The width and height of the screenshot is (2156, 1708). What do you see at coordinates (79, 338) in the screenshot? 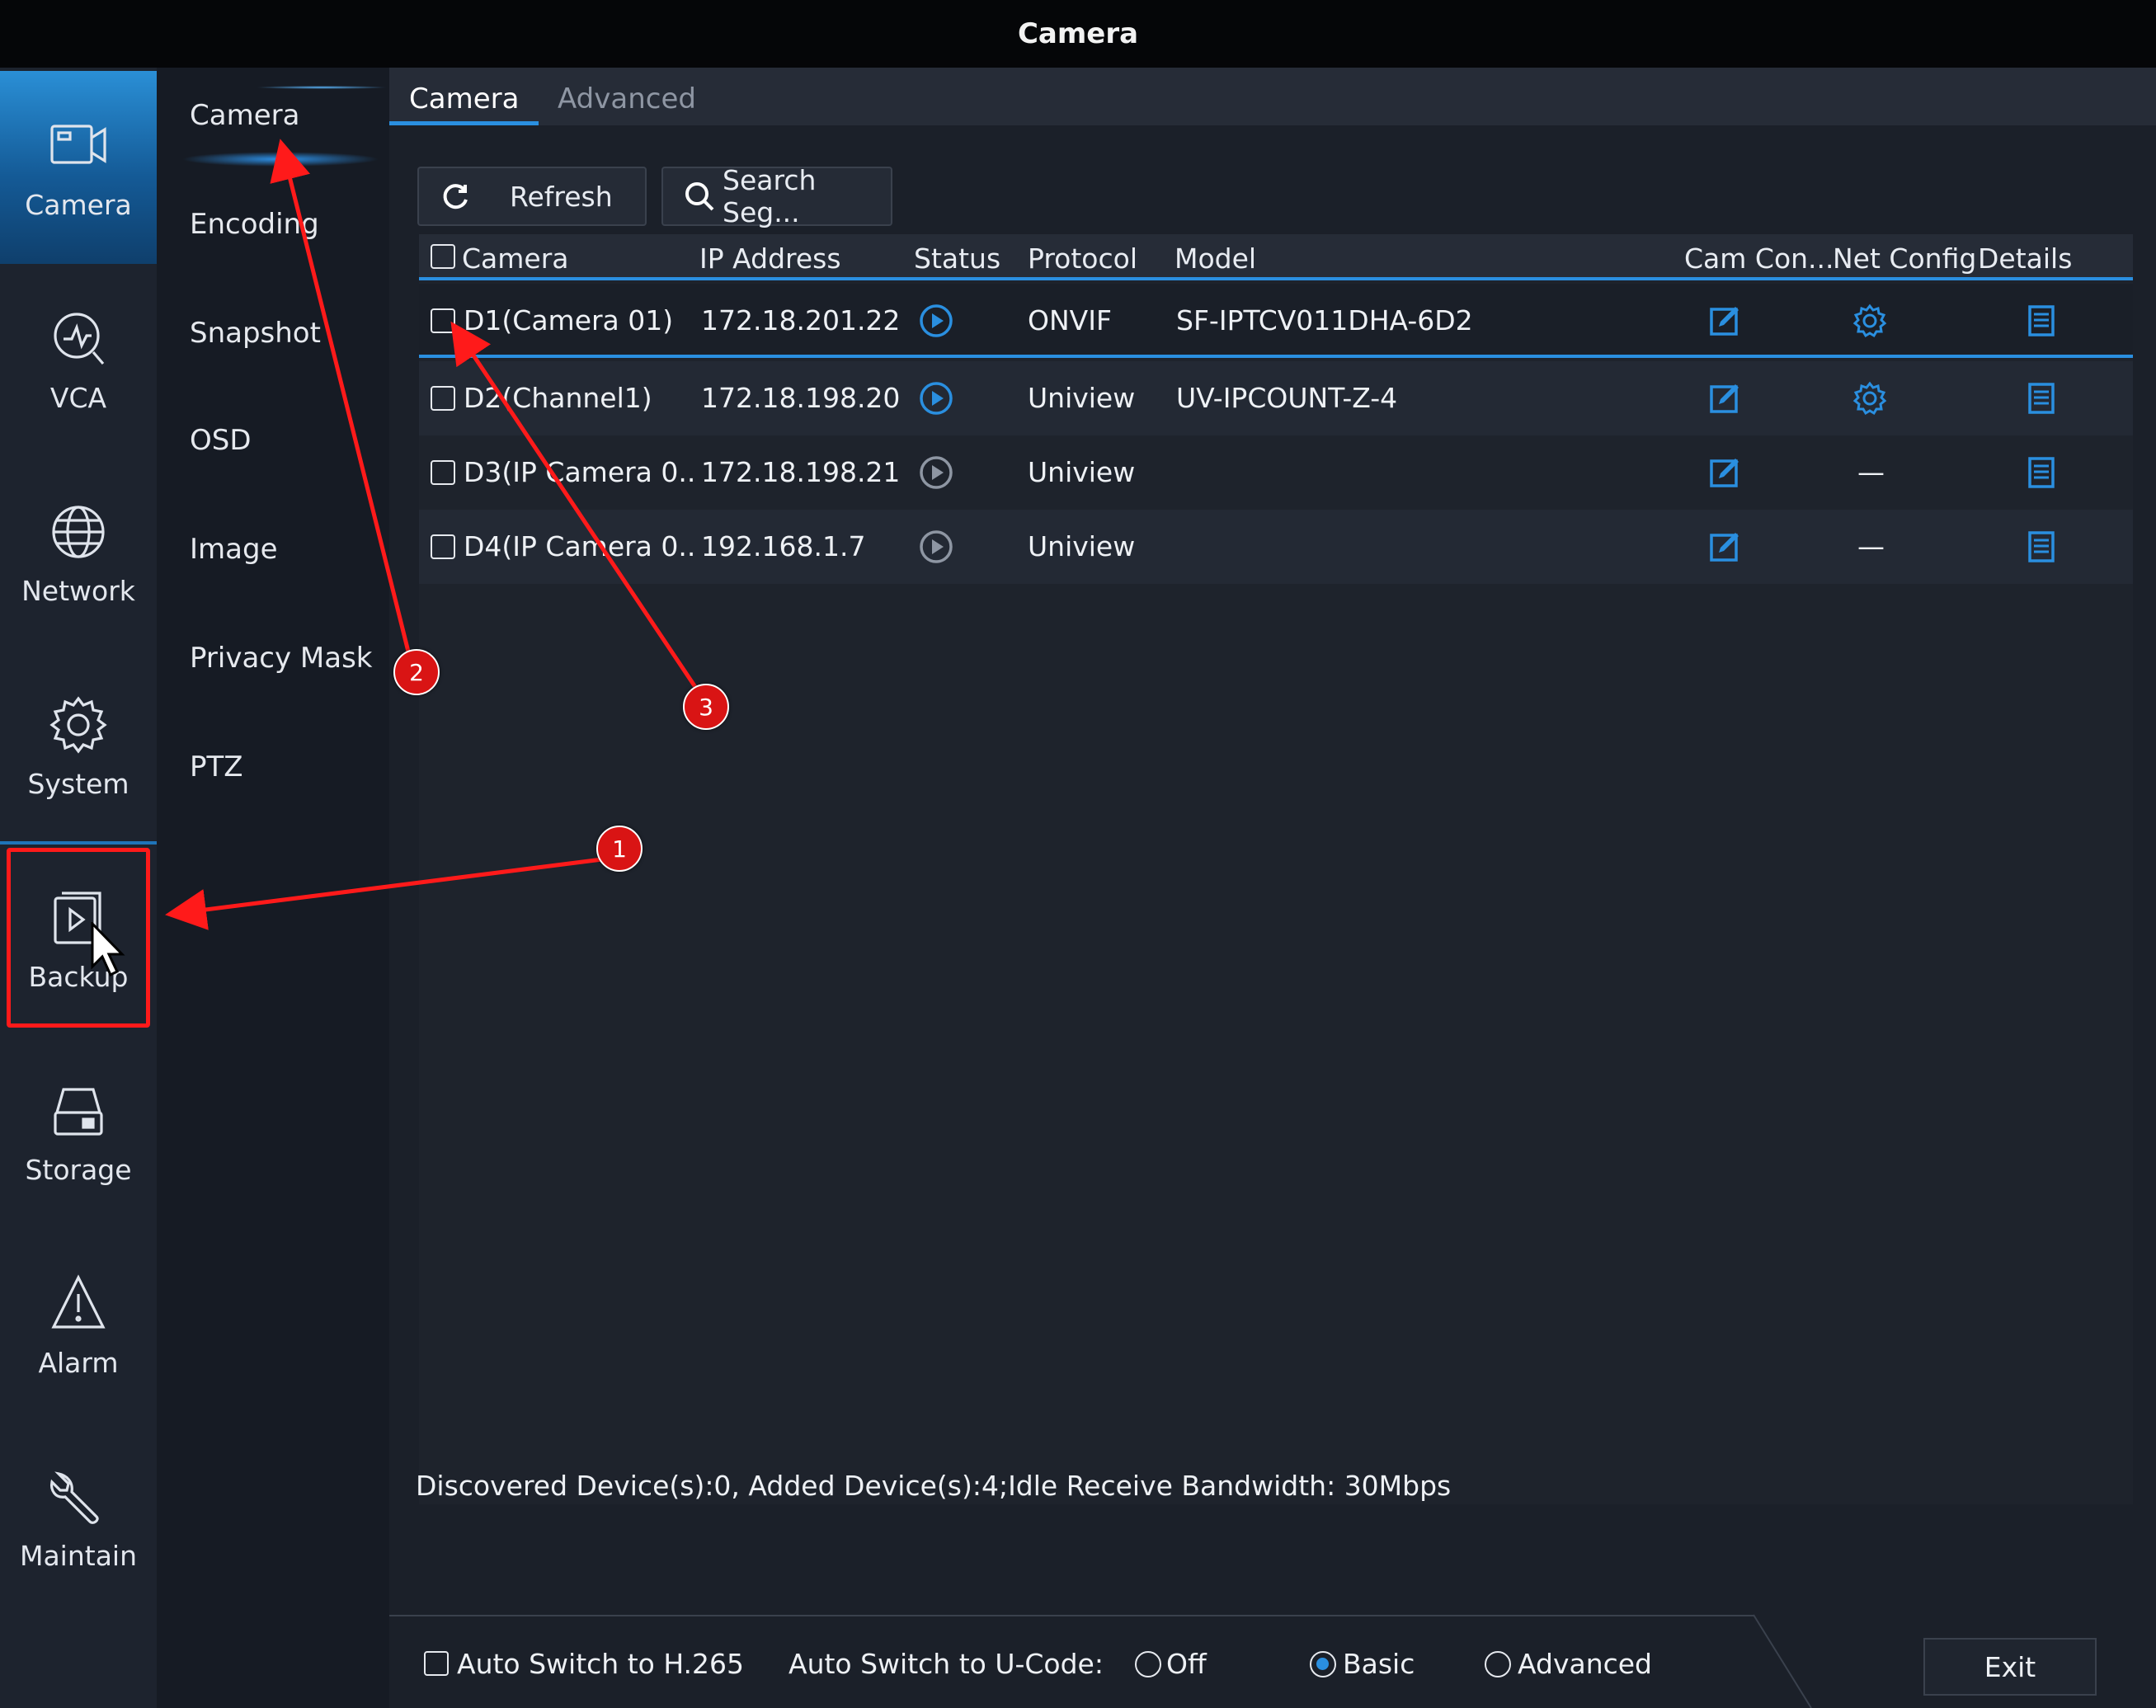
I see `vca-icon` at bounding box center [79, 338].